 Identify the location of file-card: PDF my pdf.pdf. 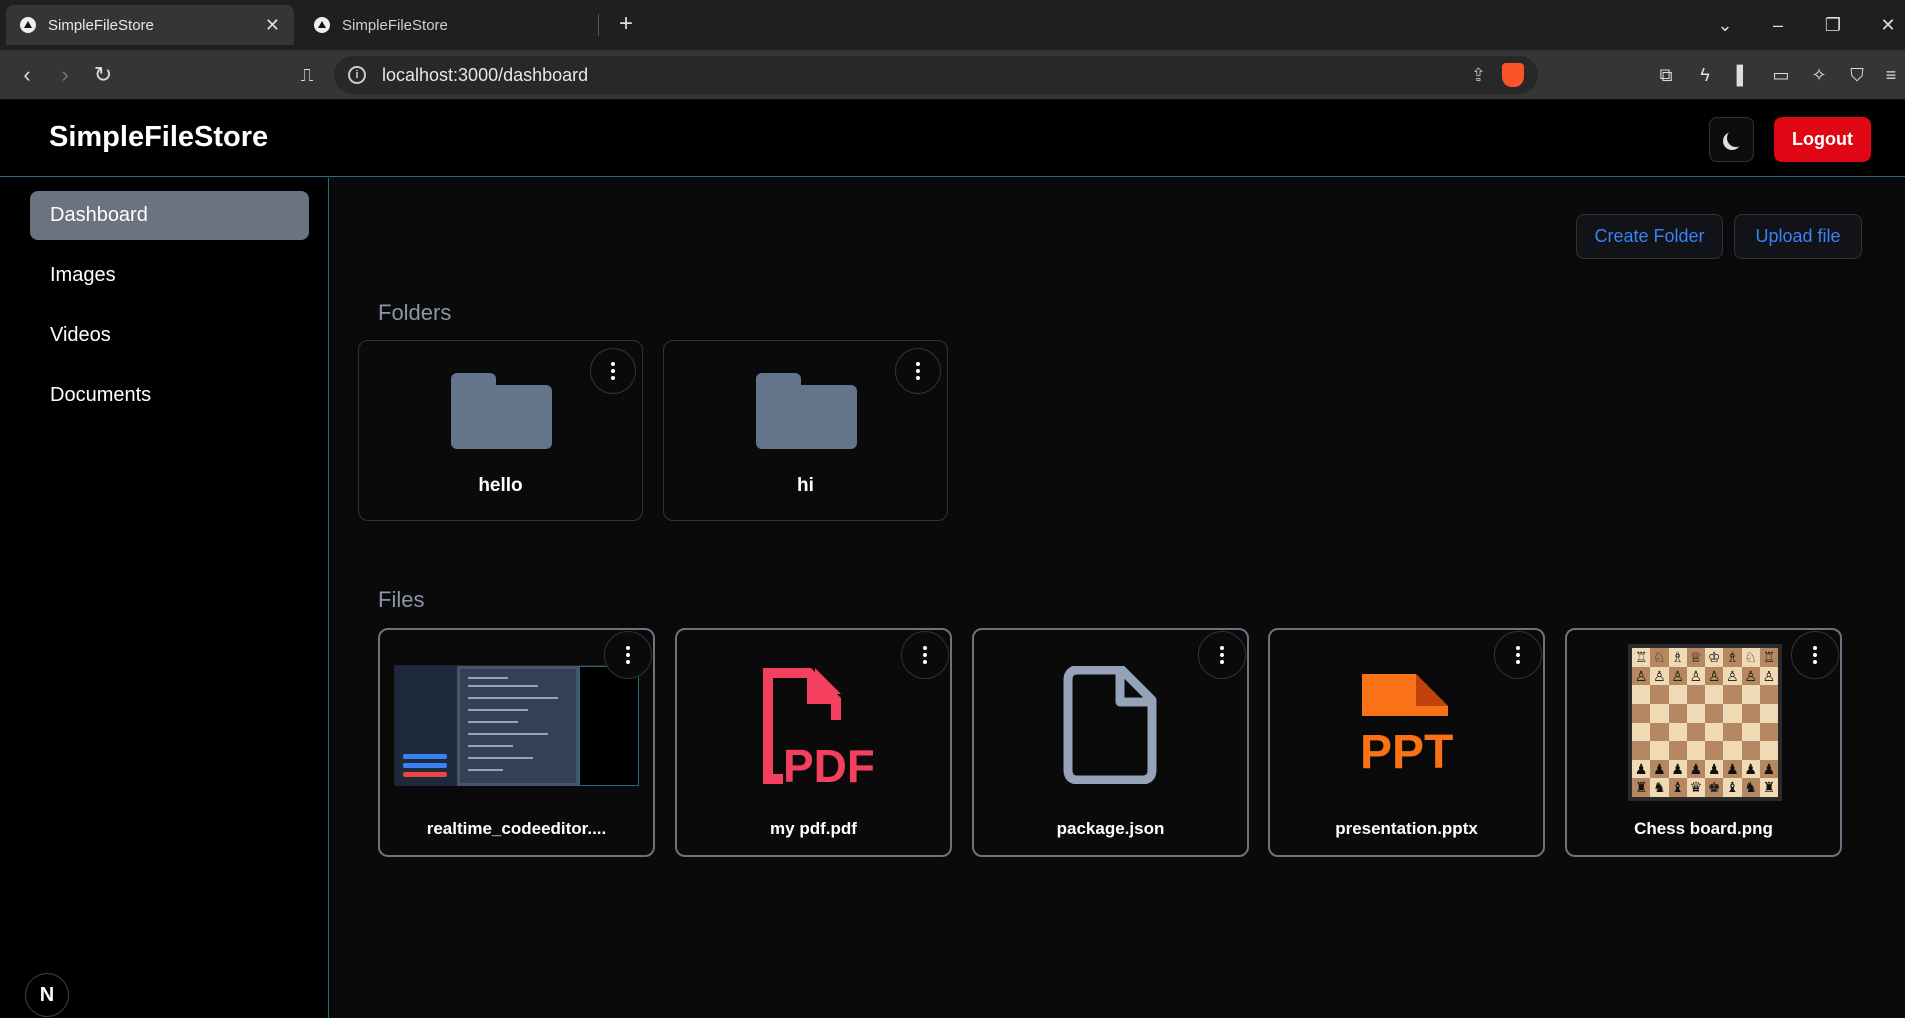
(813, 742).